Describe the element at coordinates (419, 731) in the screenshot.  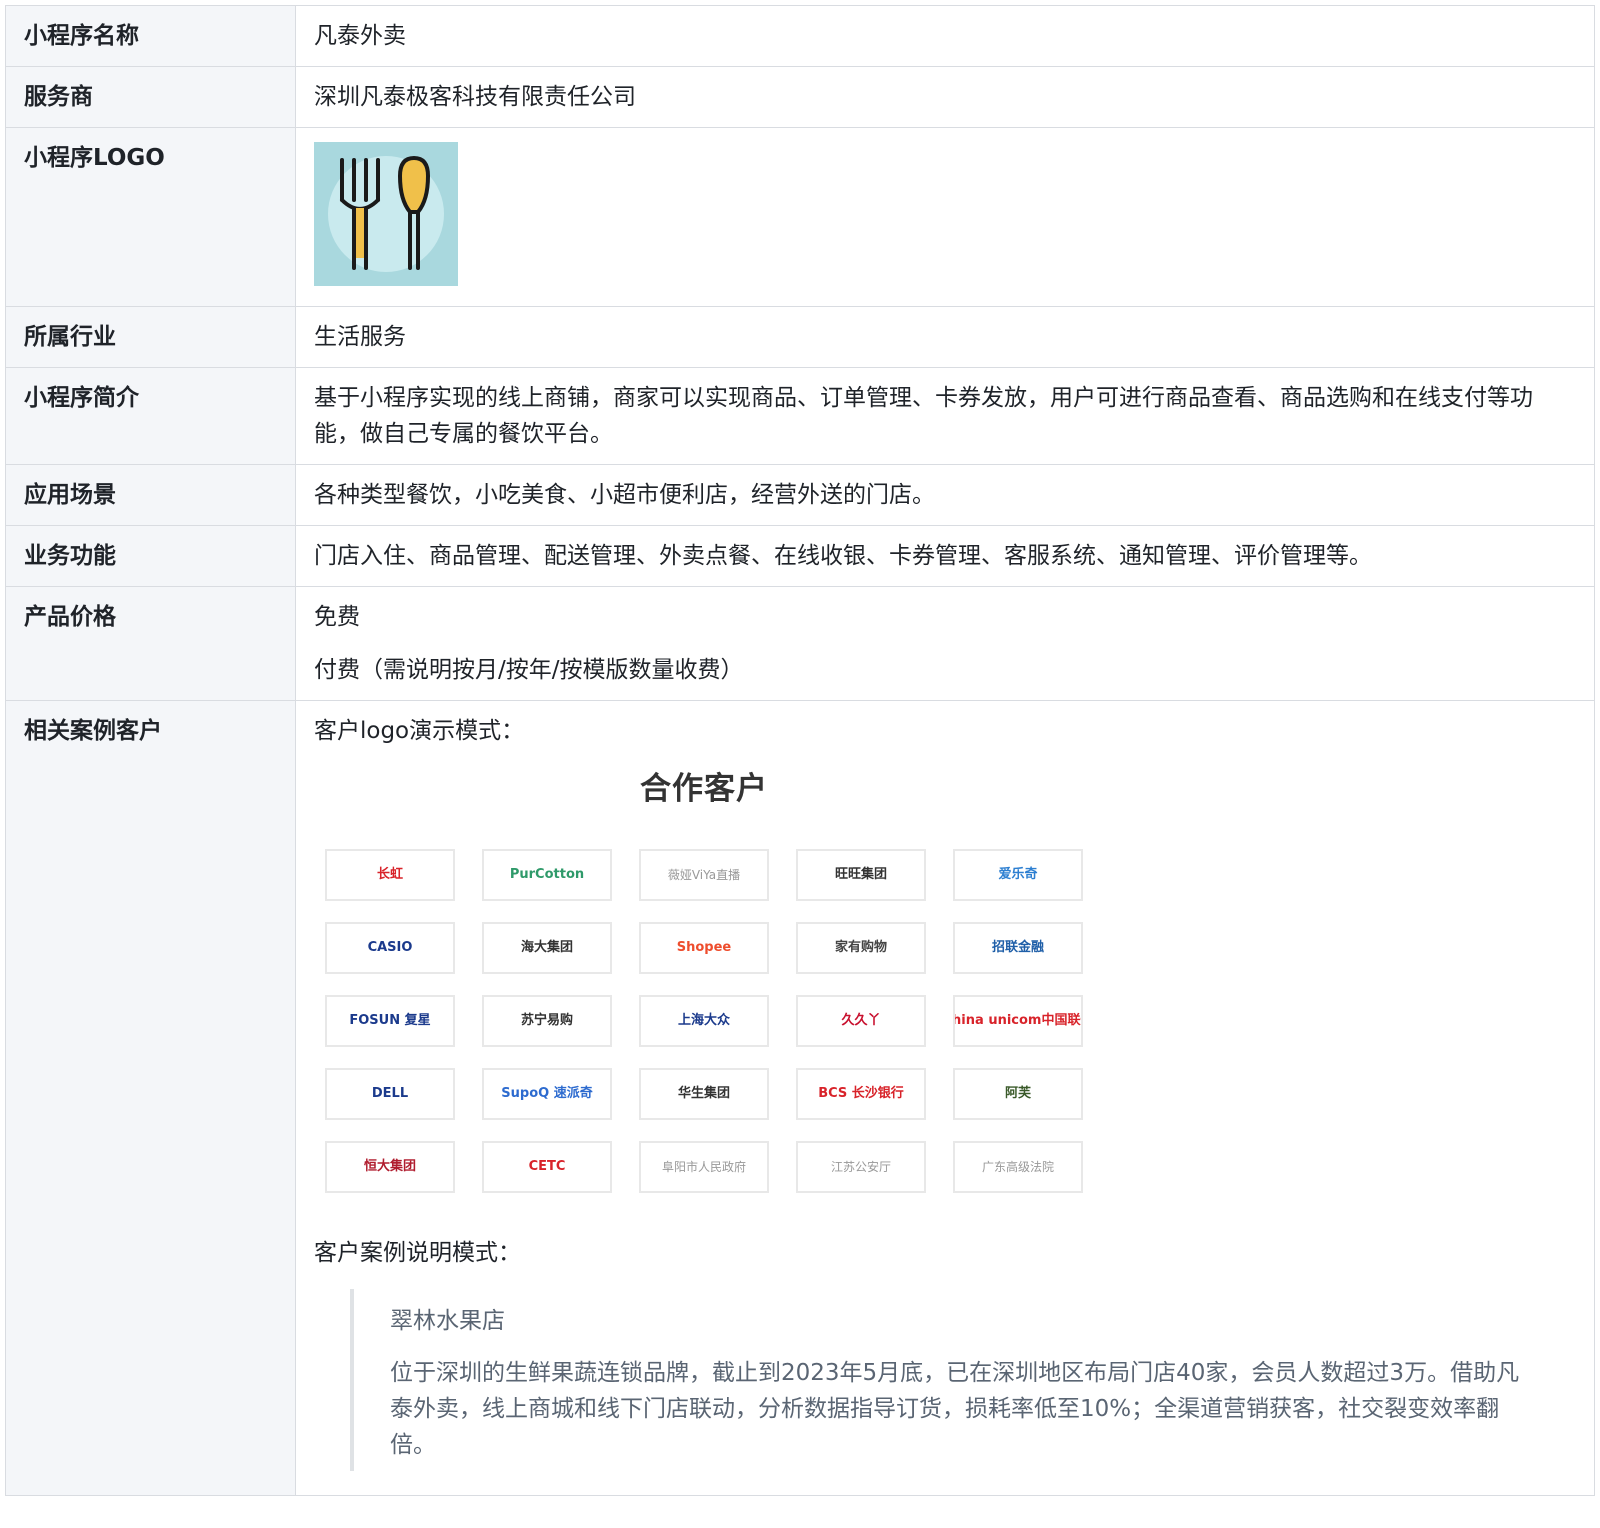
I see `logo-mode-label: 客户logo演示模式：` at that location.